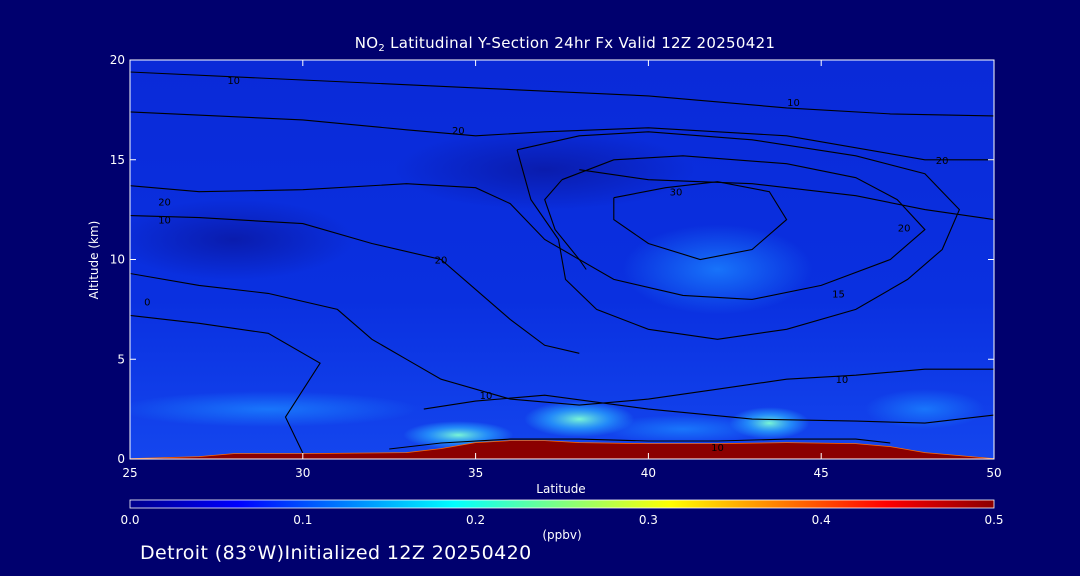 Image resolution: width=1080 pixels, height=576 pixels. Describe the element at coordinates (648, 473) in the screenshot. I see `x-tick-label: 40` at that location.